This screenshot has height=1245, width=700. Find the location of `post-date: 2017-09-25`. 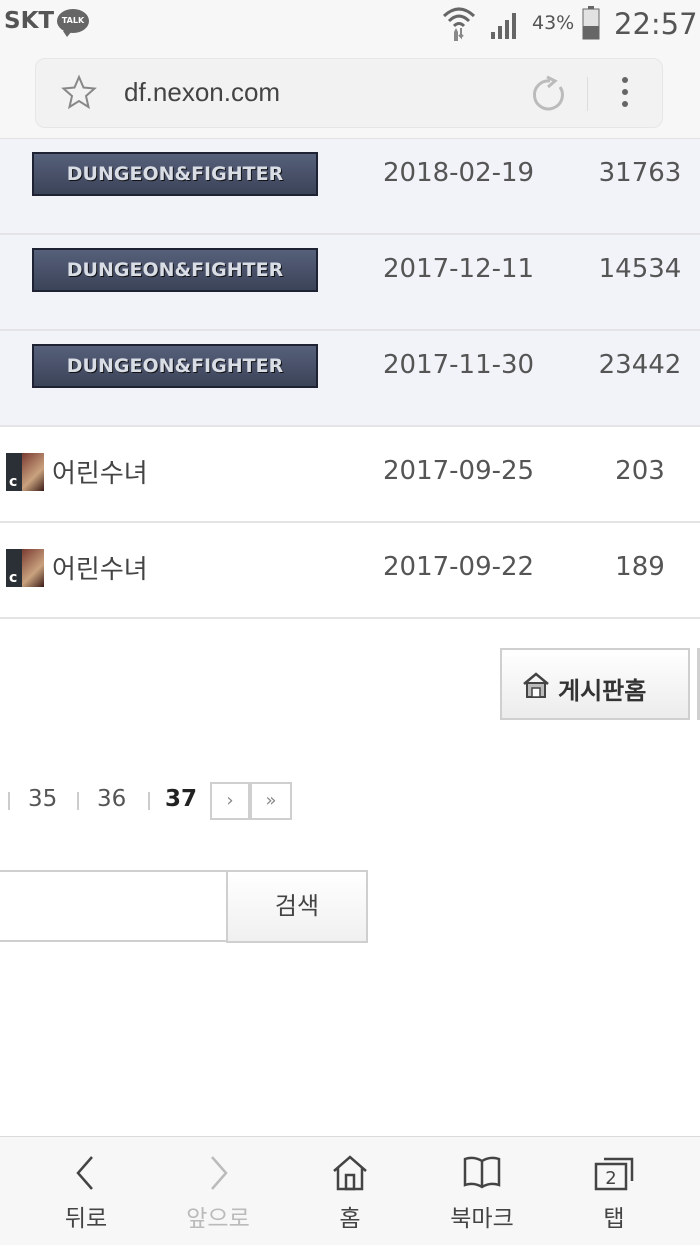

post-date: 2017-09-25 is located at coordinates (459, 471).